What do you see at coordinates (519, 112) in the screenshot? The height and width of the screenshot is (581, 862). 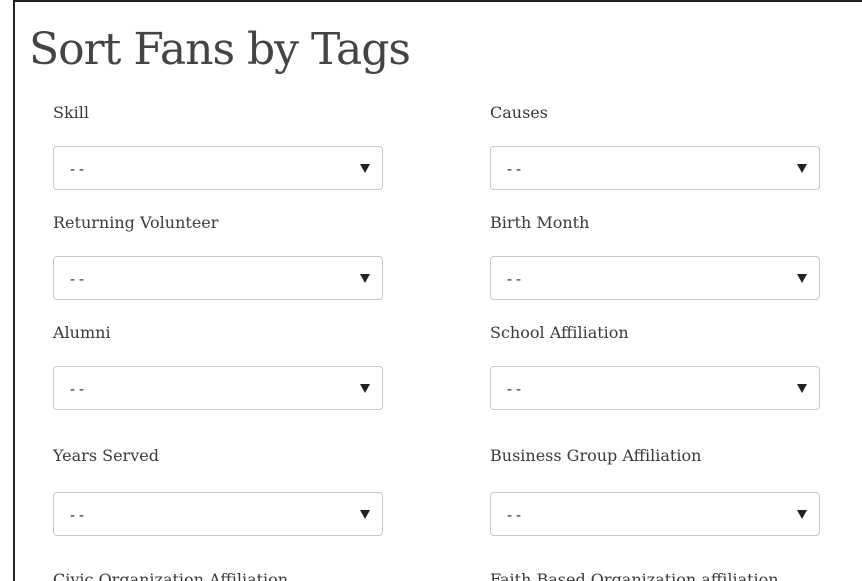 I see `causes-label: Causes` at bounding box center [519, 112].